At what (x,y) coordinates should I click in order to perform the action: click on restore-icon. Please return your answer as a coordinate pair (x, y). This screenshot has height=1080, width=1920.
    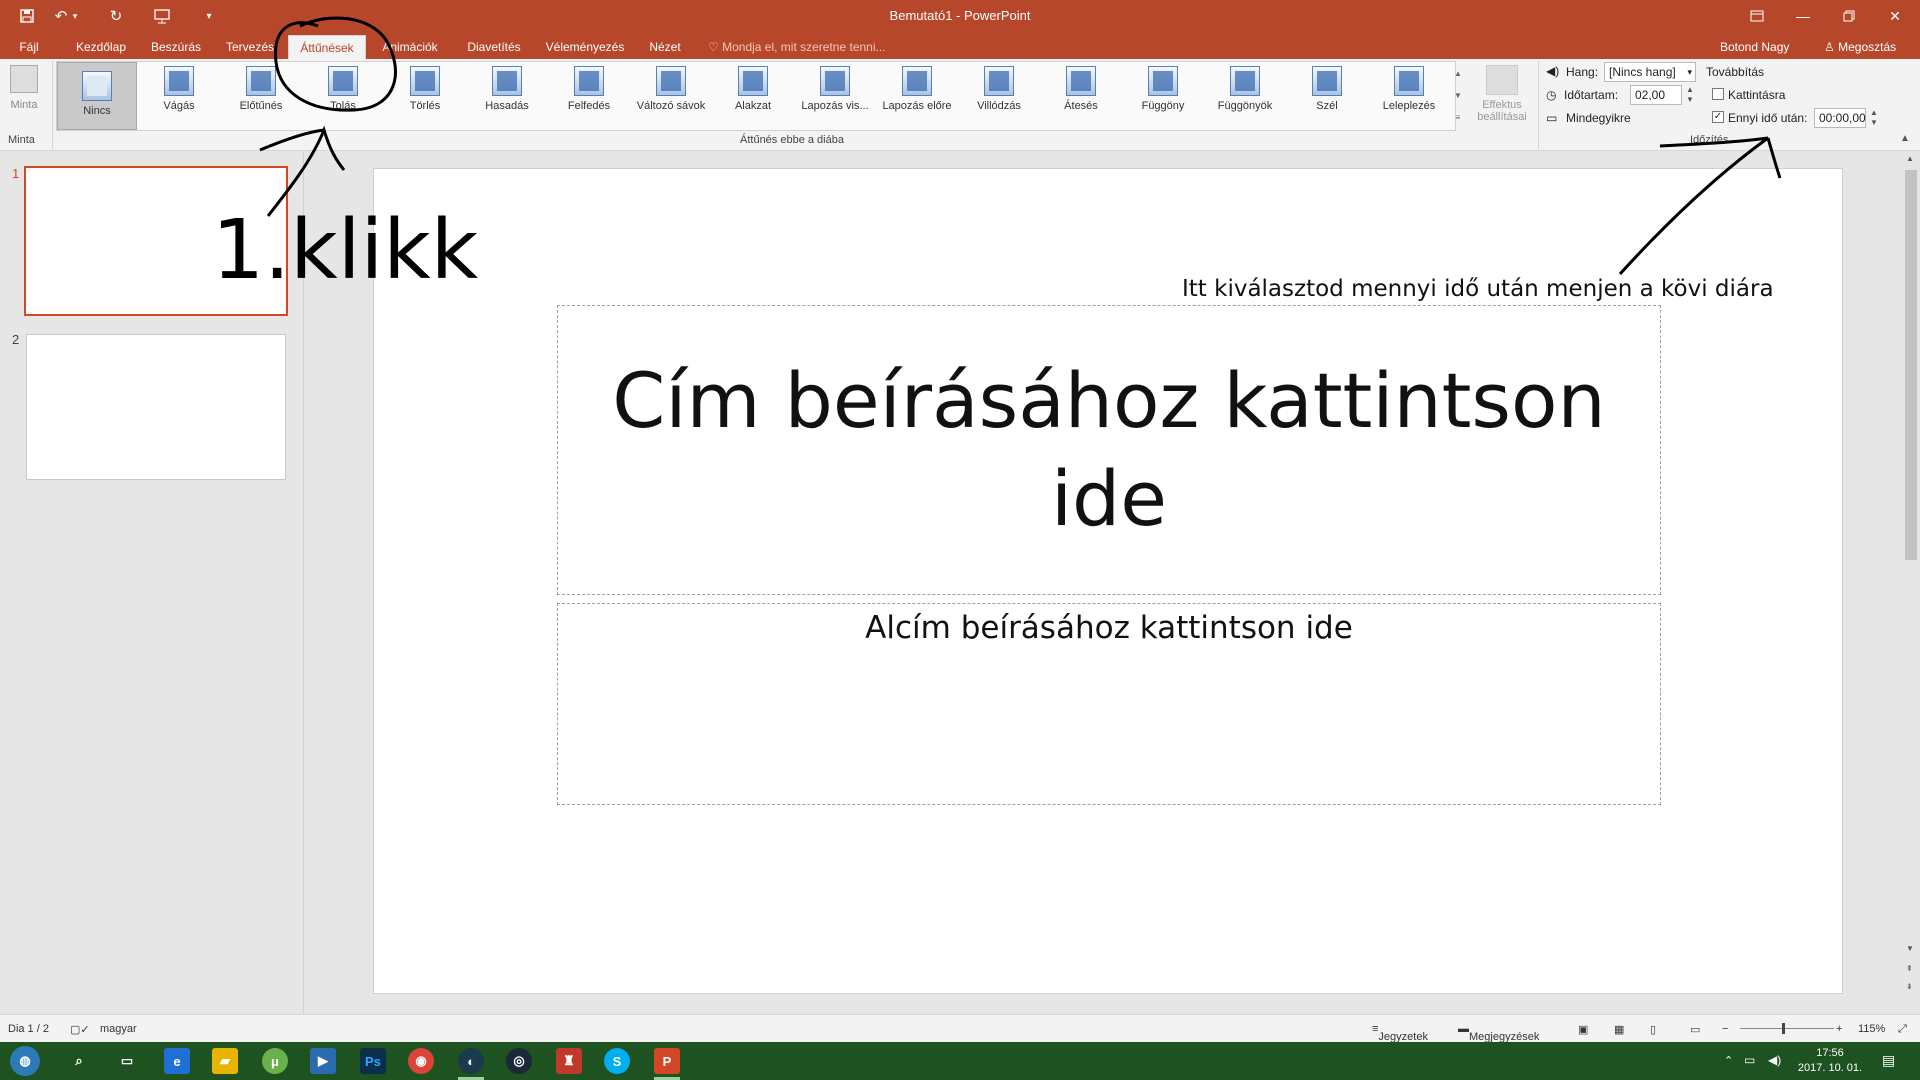
    Looking at the image, I should click on (1849, 16).